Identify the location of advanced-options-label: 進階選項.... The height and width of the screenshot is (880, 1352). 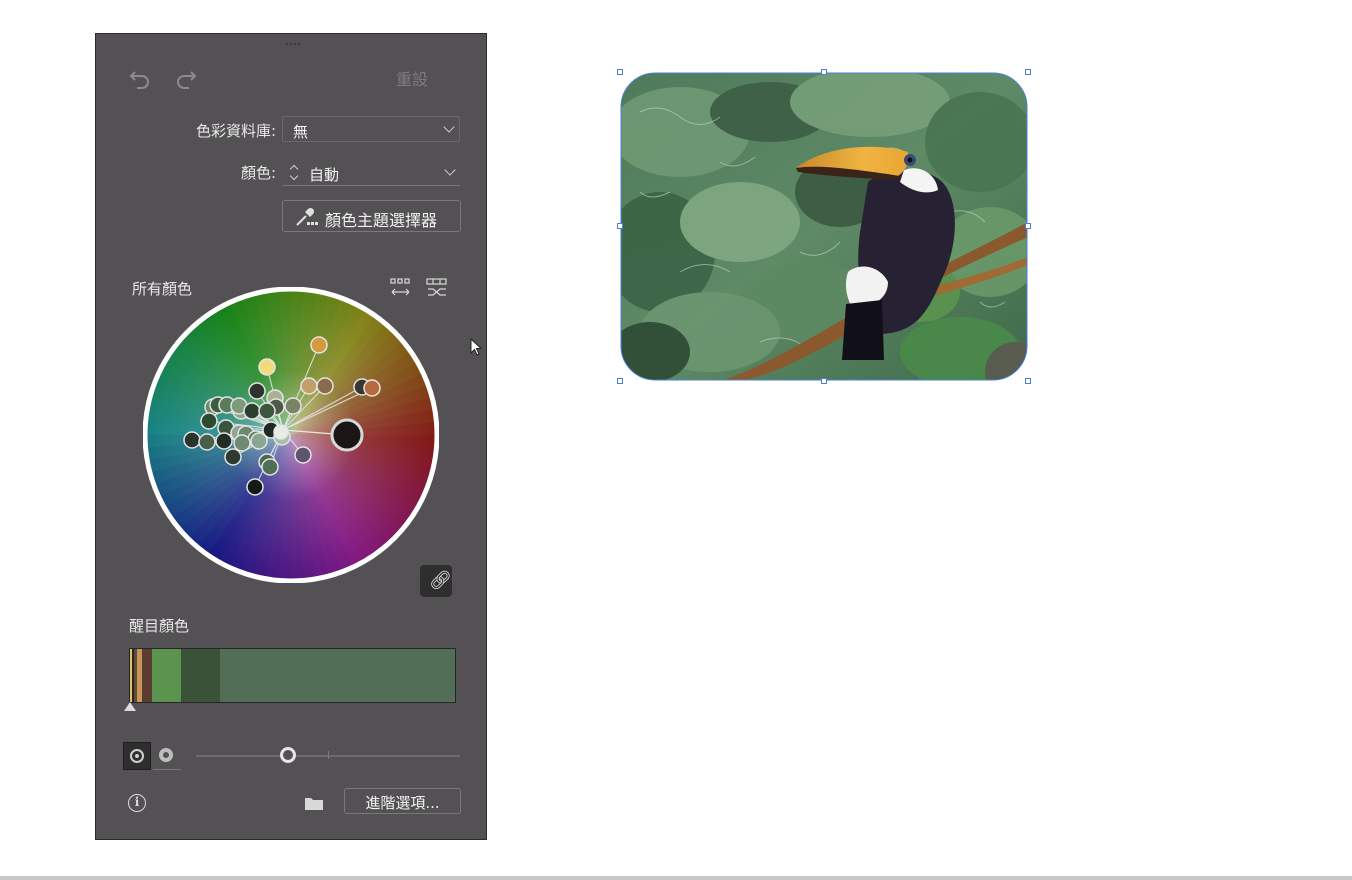
(402, 803).